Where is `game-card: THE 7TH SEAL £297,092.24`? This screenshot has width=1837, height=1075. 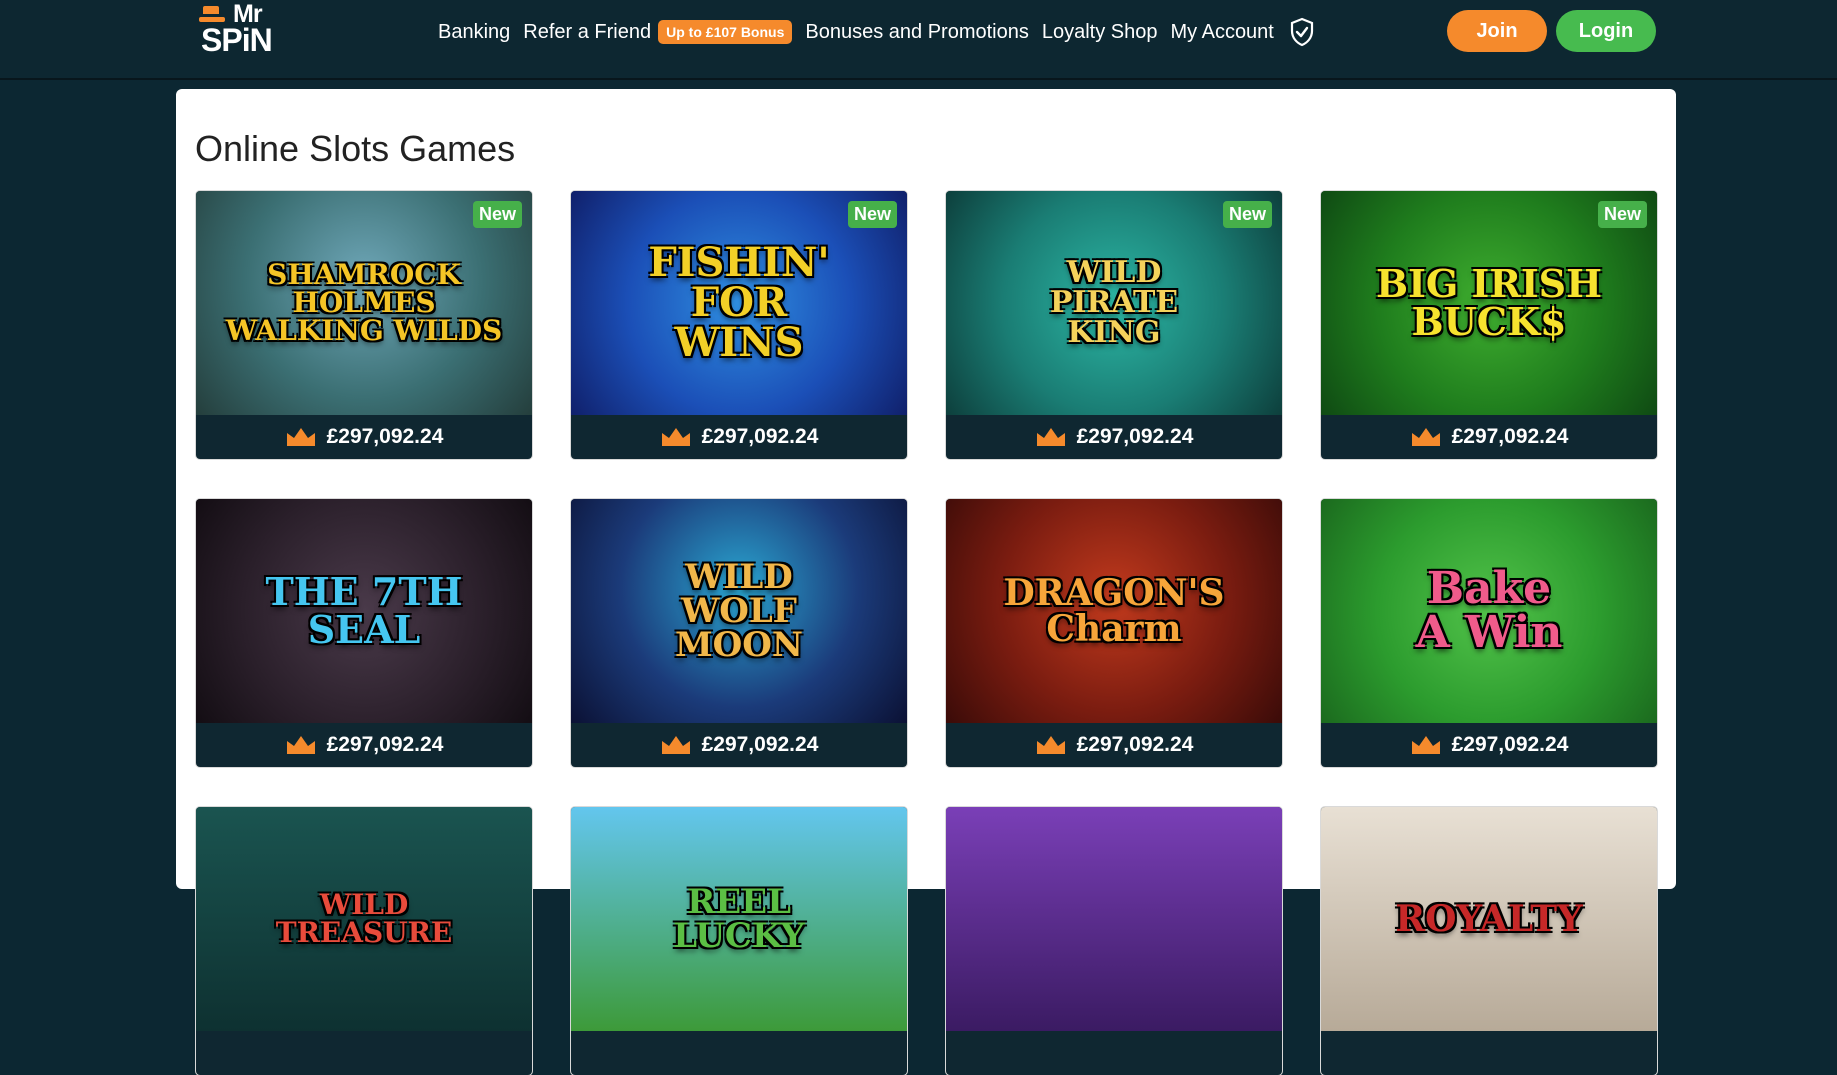 game-card: THE 7TH SEAL £297,092.24 is located at coordinates (364, 633).